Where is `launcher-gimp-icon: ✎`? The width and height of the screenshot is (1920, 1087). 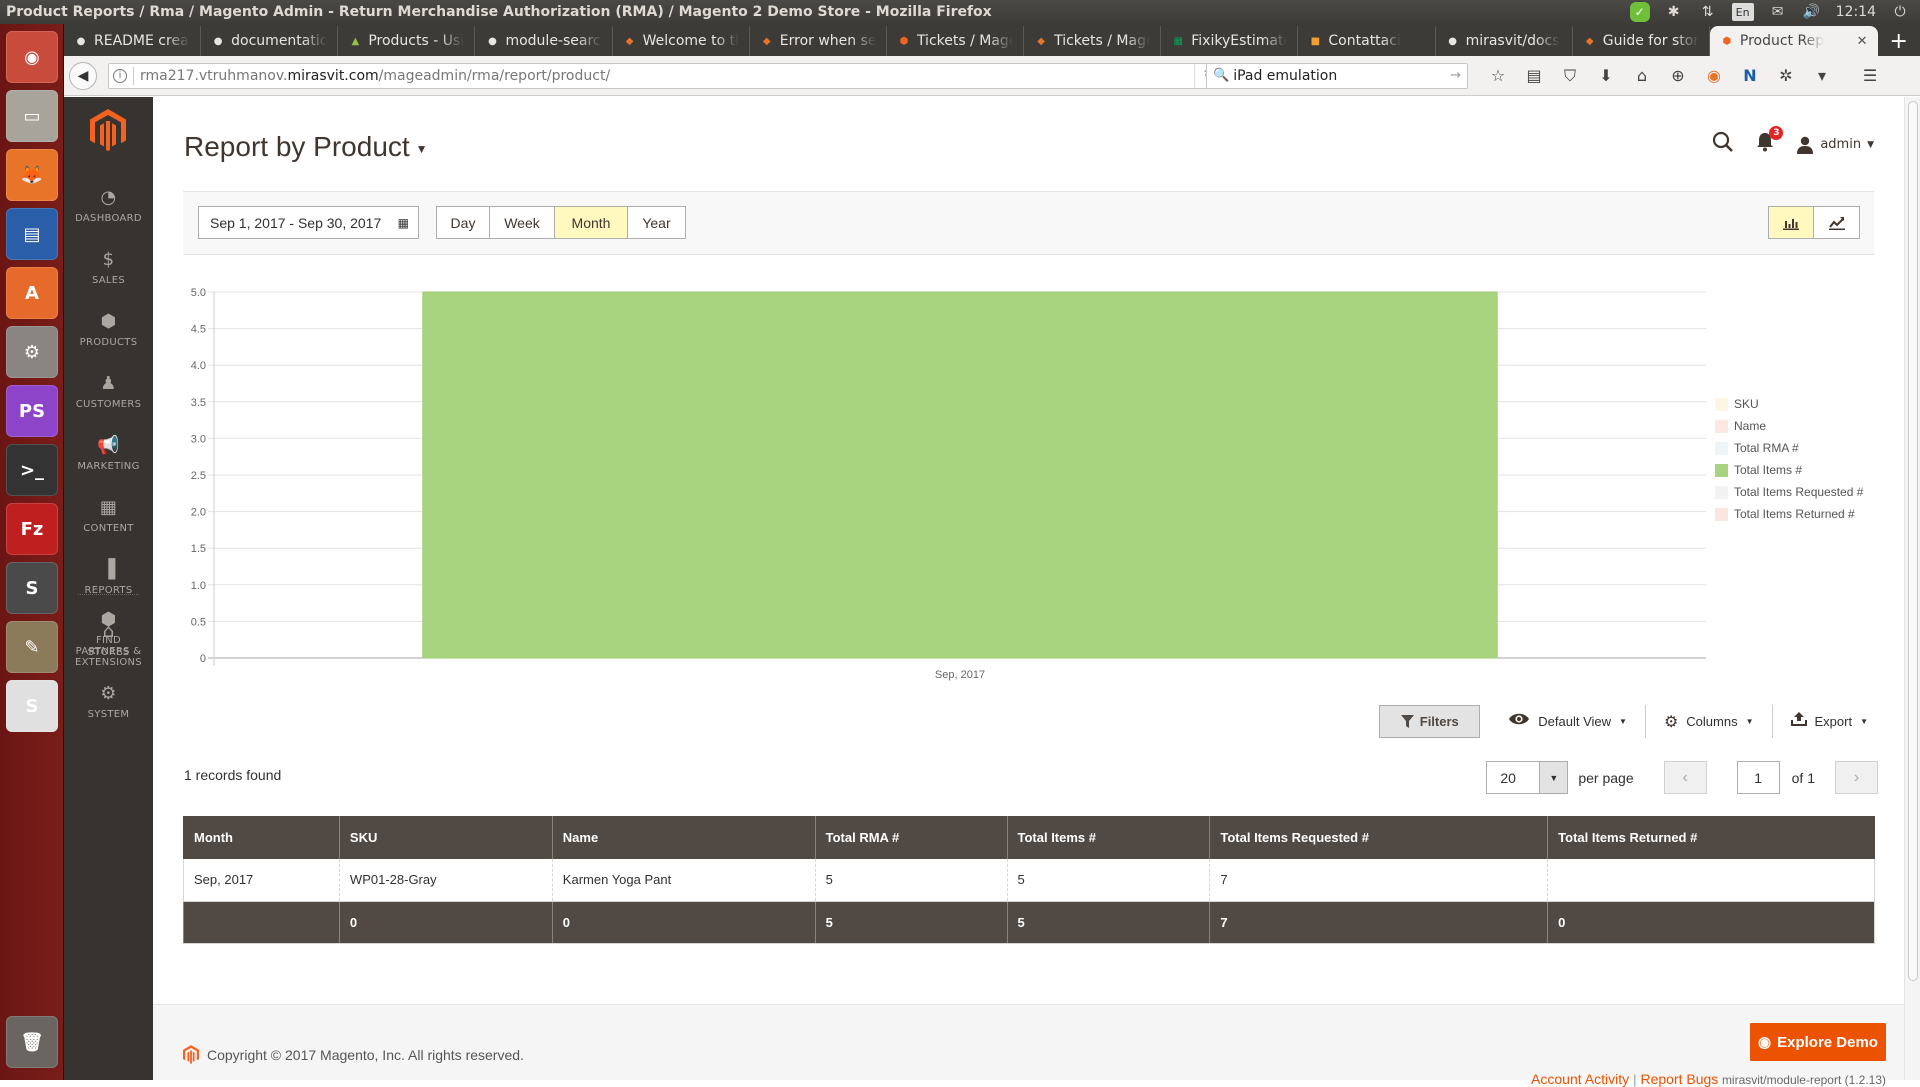
launcher-gimp-icon: ✎ is located at coordinates (32, 647).